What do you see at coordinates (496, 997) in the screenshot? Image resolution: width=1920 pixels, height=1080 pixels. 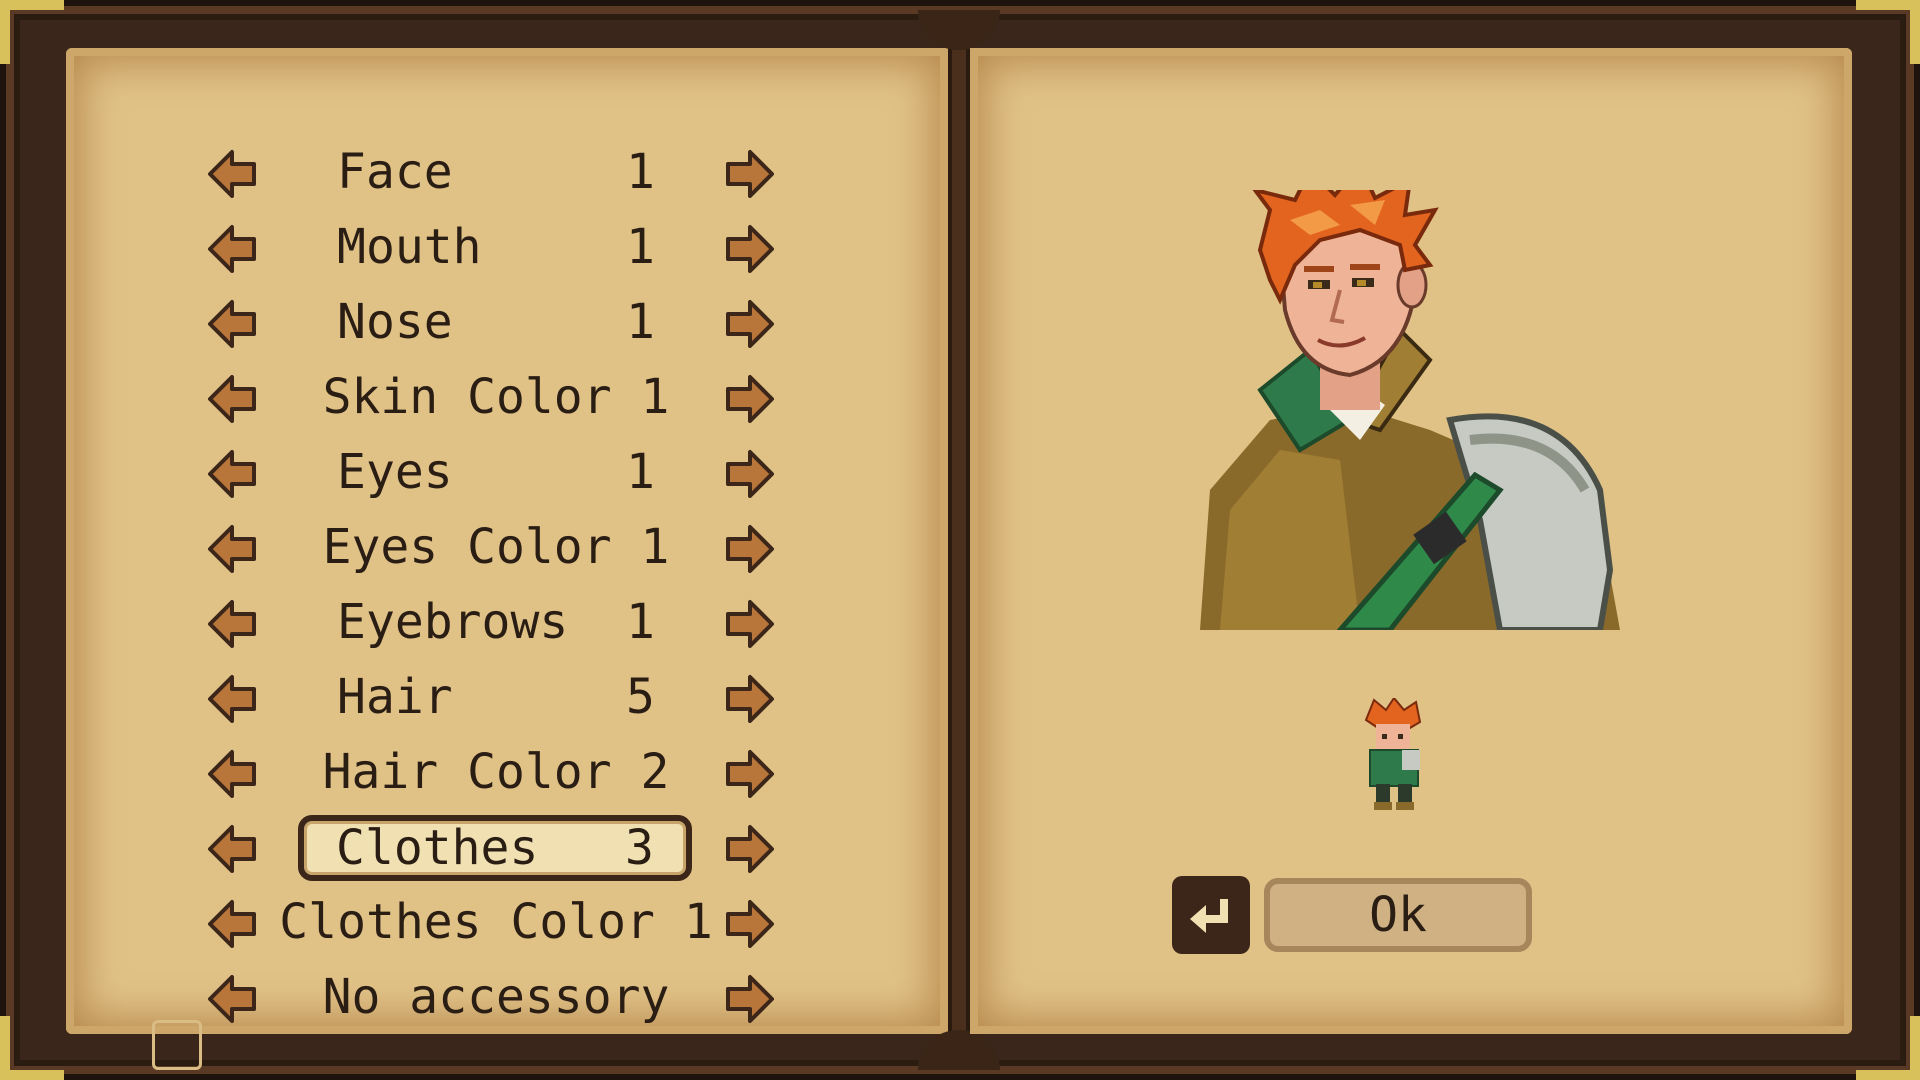 I see `option-label: No accessory` at bounding box center [496, 997].